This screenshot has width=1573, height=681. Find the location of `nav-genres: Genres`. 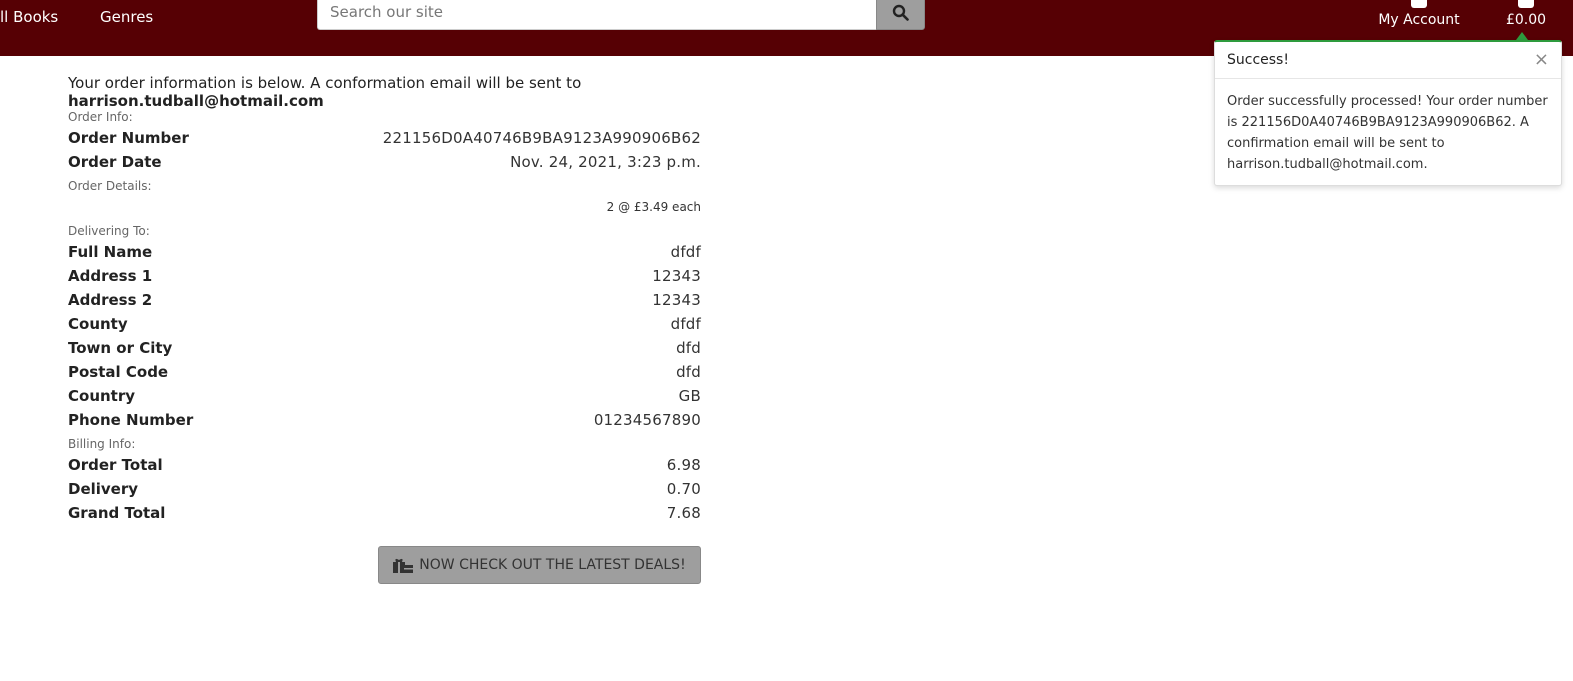

nav-genres: Genres is located at coordinates (126, 17).